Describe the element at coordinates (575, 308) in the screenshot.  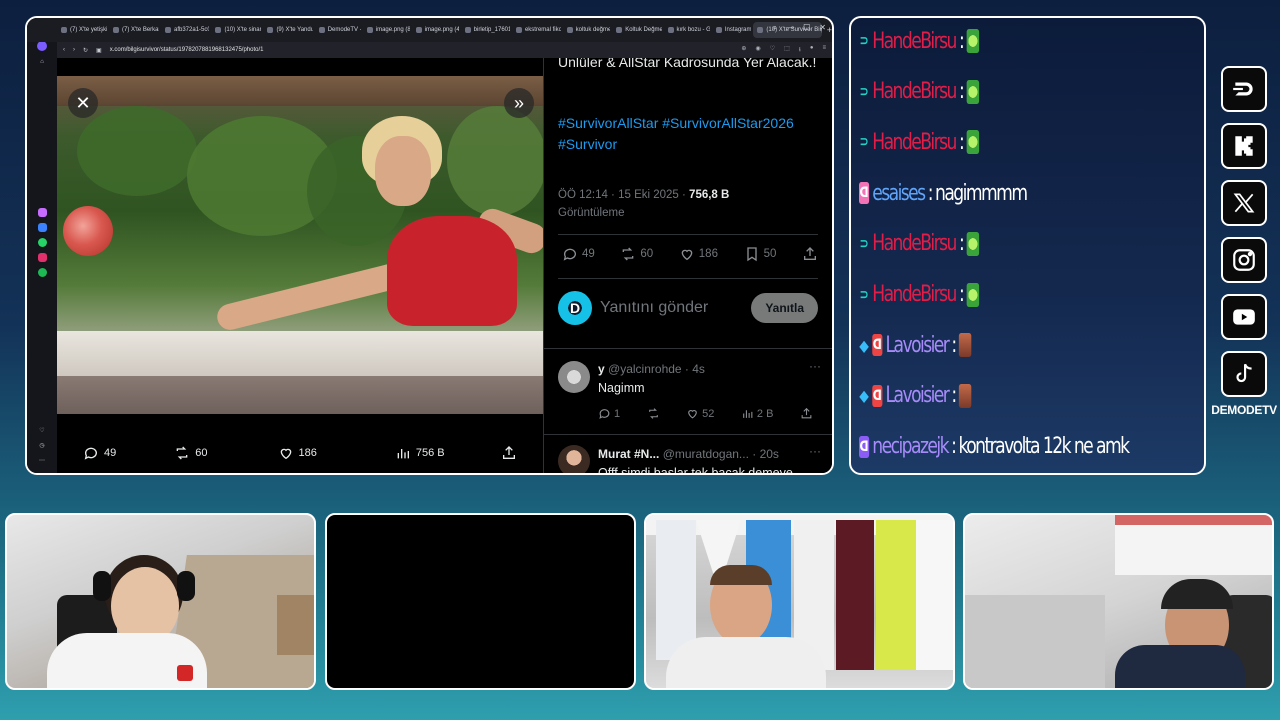
I see `avatar: D` at that location.